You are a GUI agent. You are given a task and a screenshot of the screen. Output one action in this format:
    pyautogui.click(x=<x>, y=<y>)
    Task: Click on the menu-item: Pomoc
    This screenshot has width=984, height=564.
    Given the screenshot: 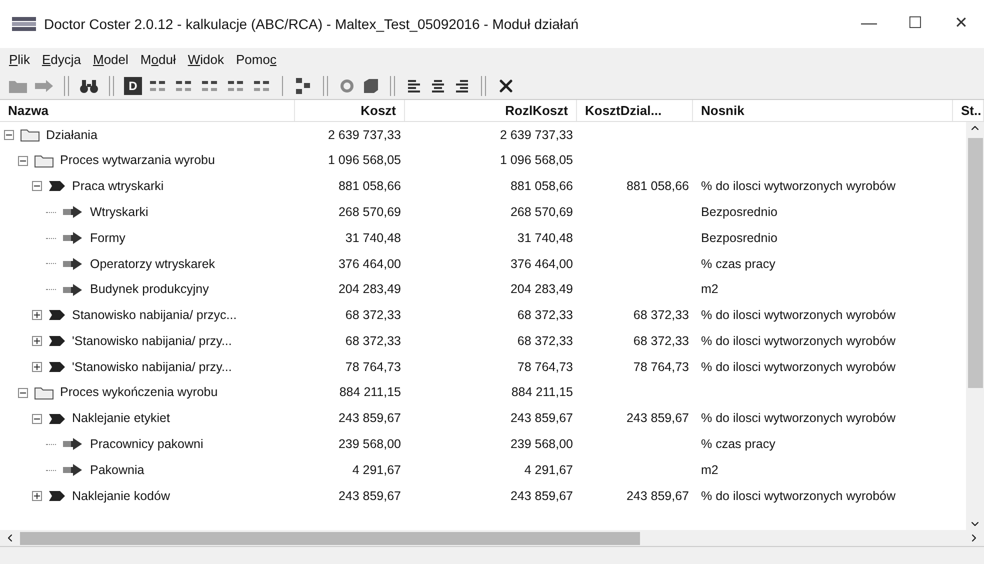 What is the action you would take?
    pyautogui.click(x=256, y=60)
    